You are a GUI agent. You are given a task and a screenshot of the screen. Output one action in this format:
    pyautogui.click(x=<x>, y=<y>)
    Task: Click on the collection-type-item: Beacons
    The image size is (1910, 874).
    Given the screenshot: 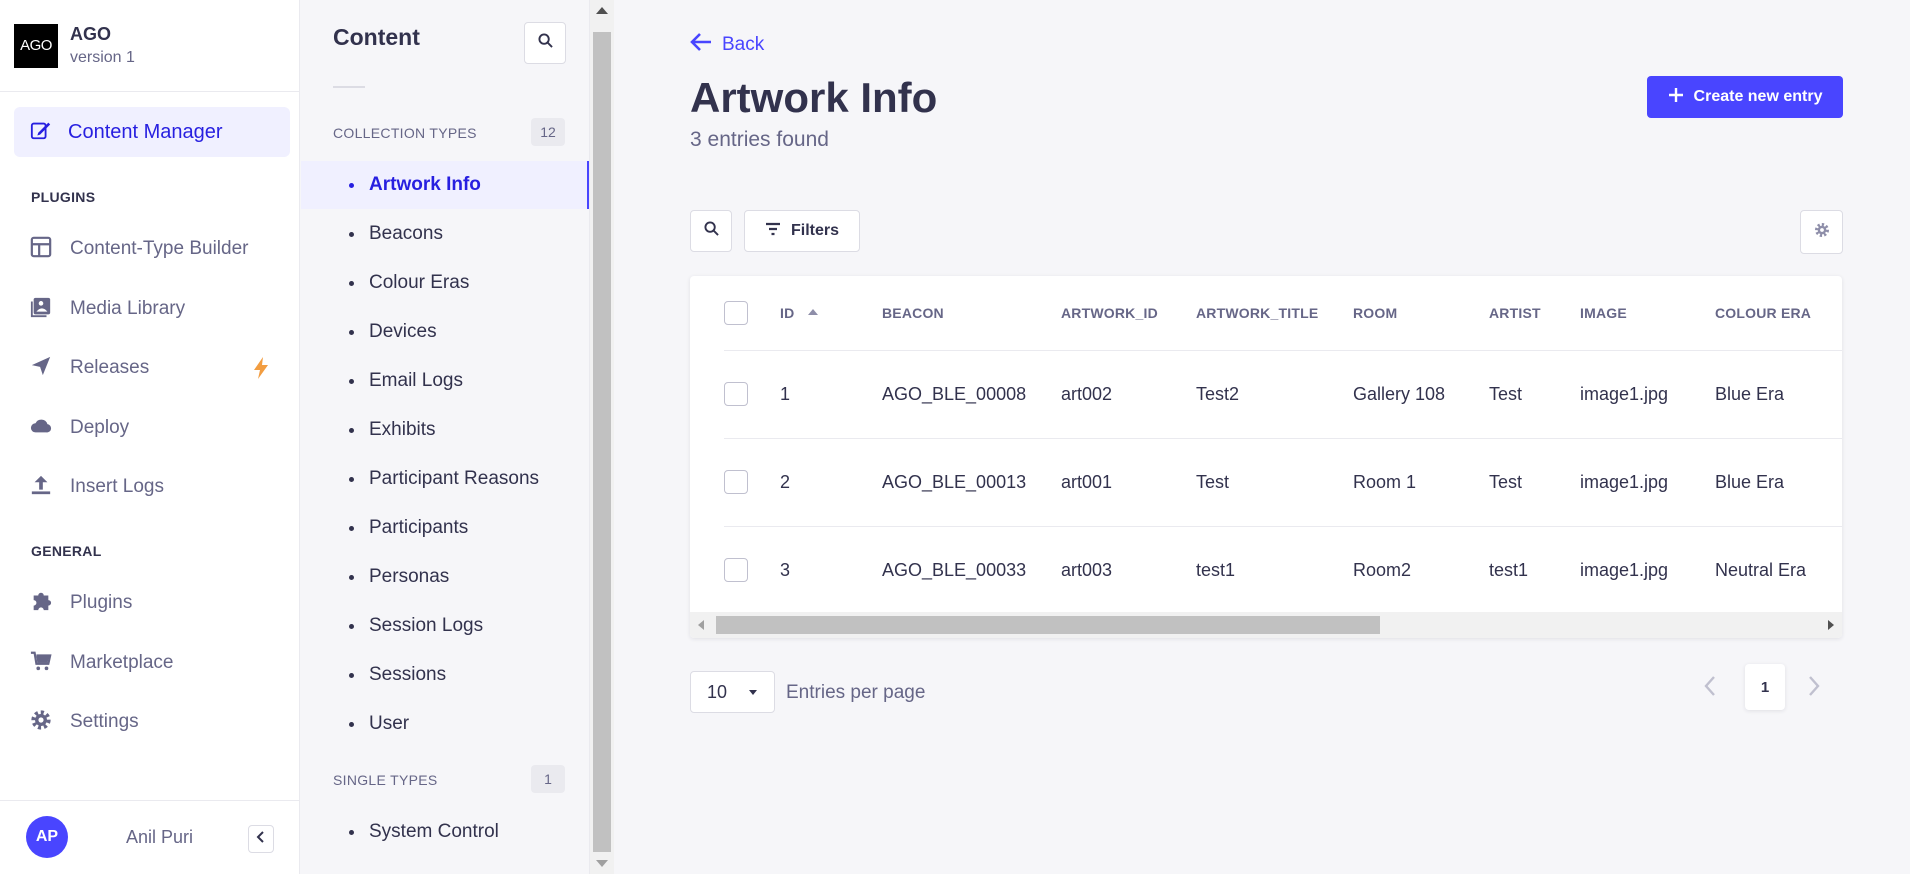 What is the action you would take?
    pyautogui.click(x=445, y=234)
    